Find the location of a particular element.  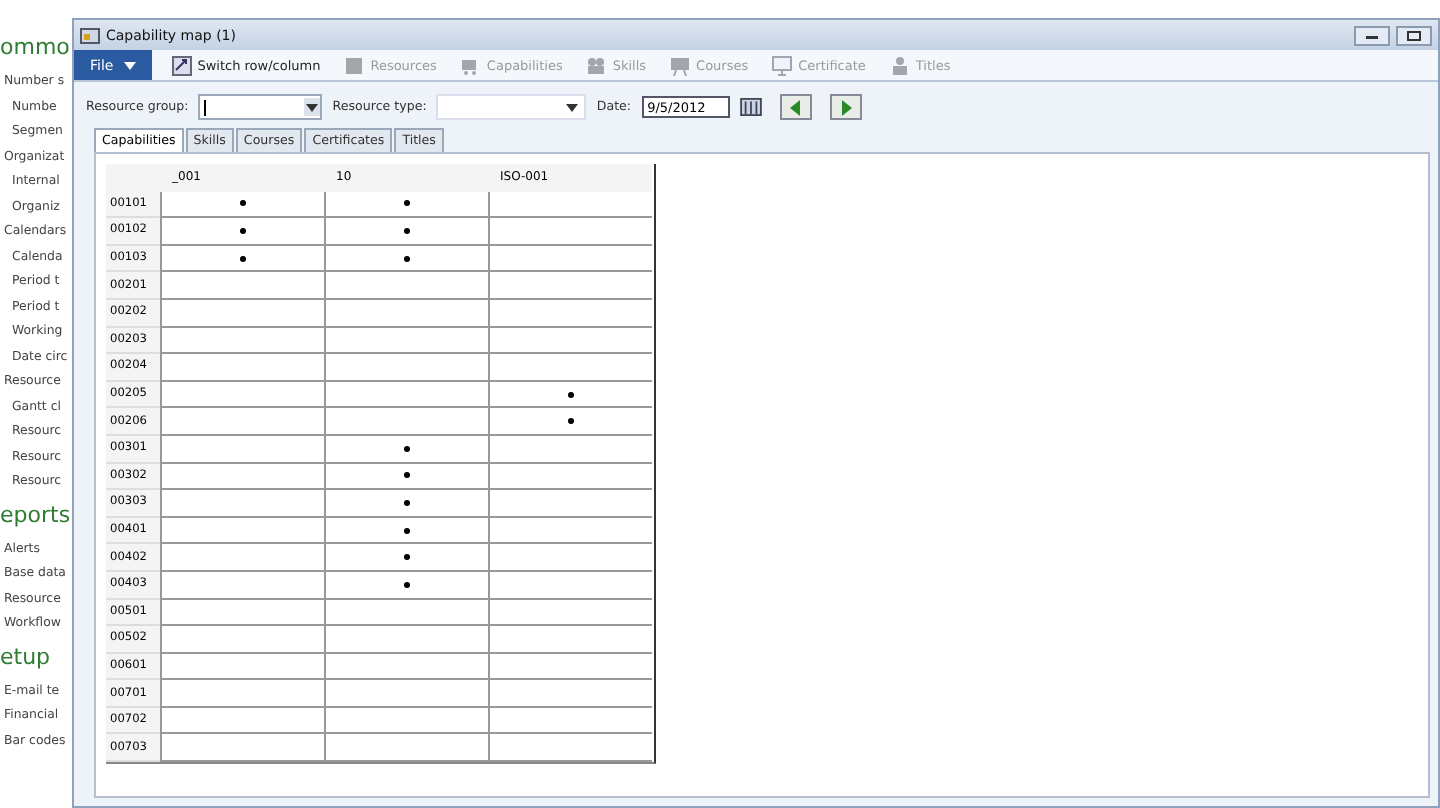

restore-icon is located at coordinates (1414, 35).